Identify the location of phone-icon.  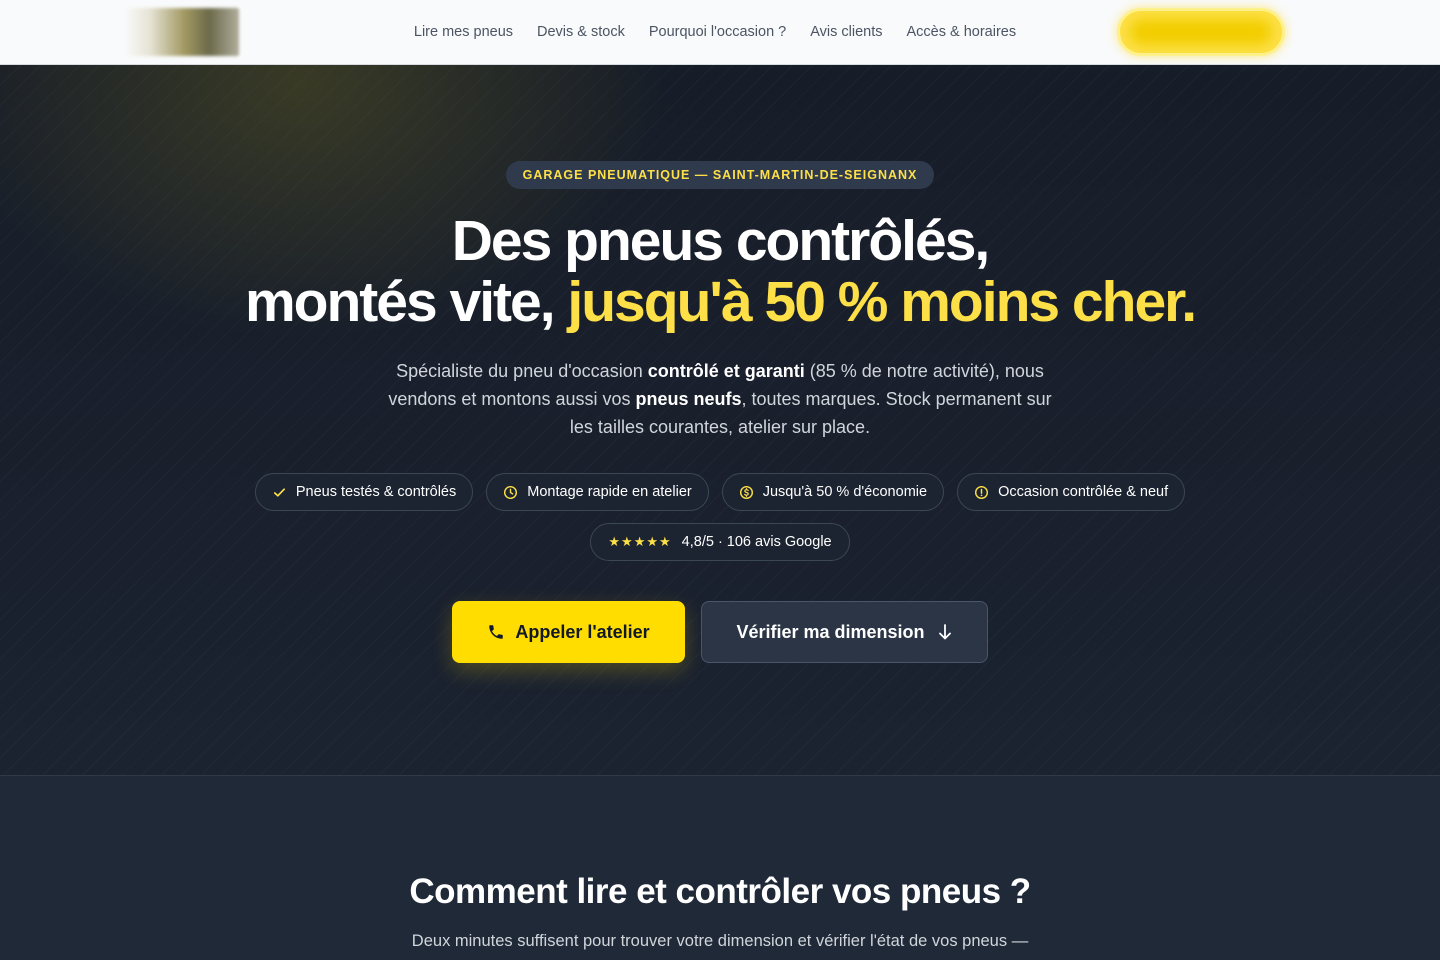
(496, 632).